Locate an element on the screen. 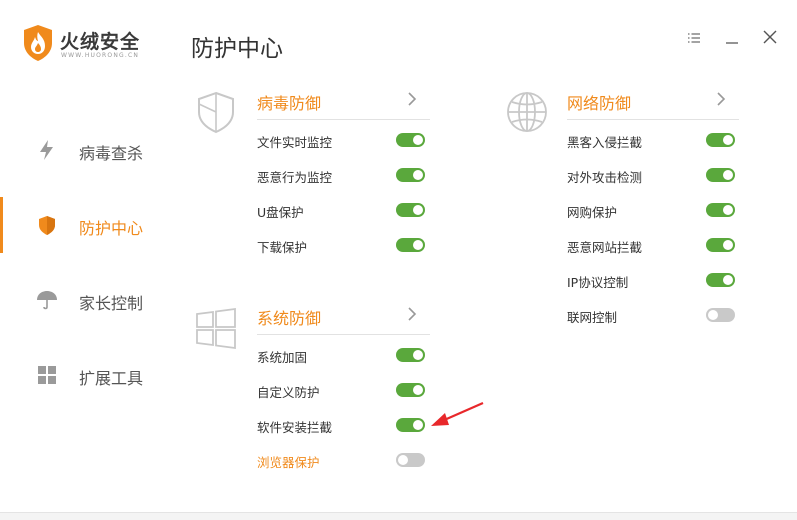 This screenshot has width=797, height=520. sidebar-item-protection-center: 防护中心 is located at coordinates (90, 225).